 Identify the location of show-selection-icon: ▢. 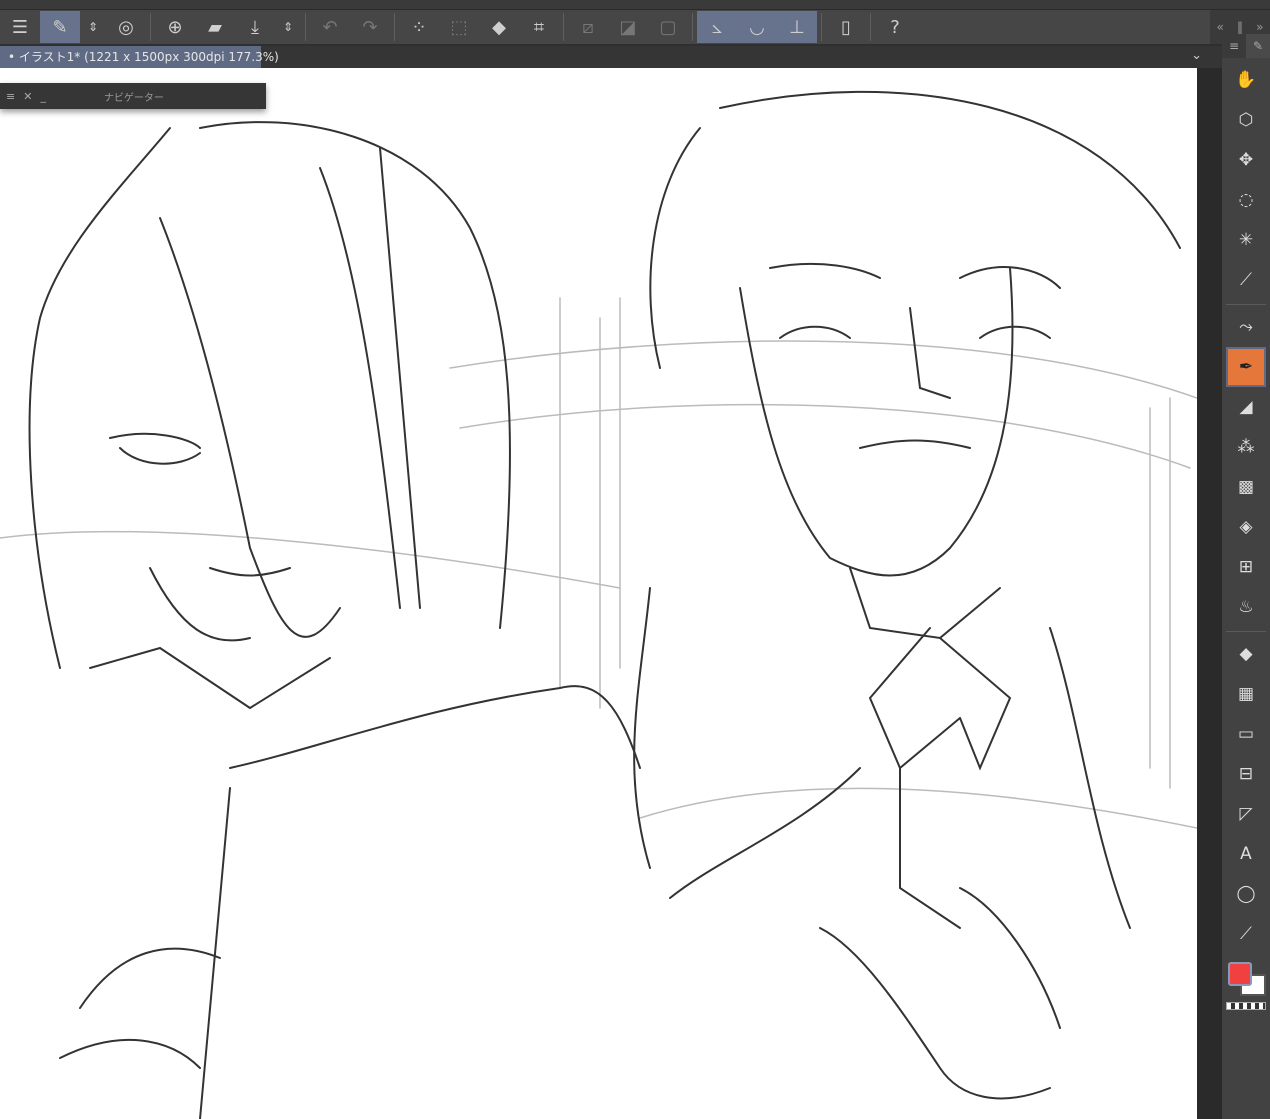
(668, 27).